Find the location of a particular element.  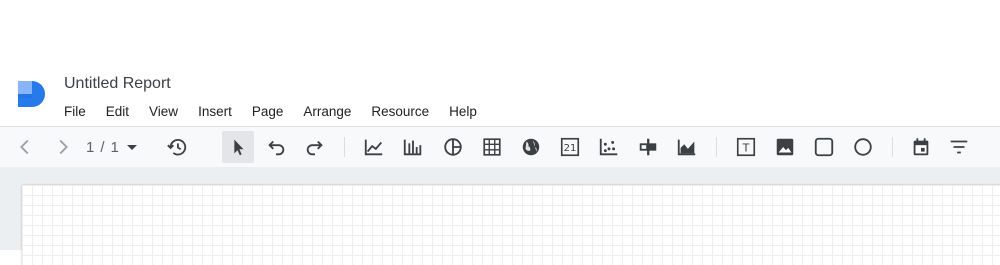

circle-icon is located at coordinates (863, 147).